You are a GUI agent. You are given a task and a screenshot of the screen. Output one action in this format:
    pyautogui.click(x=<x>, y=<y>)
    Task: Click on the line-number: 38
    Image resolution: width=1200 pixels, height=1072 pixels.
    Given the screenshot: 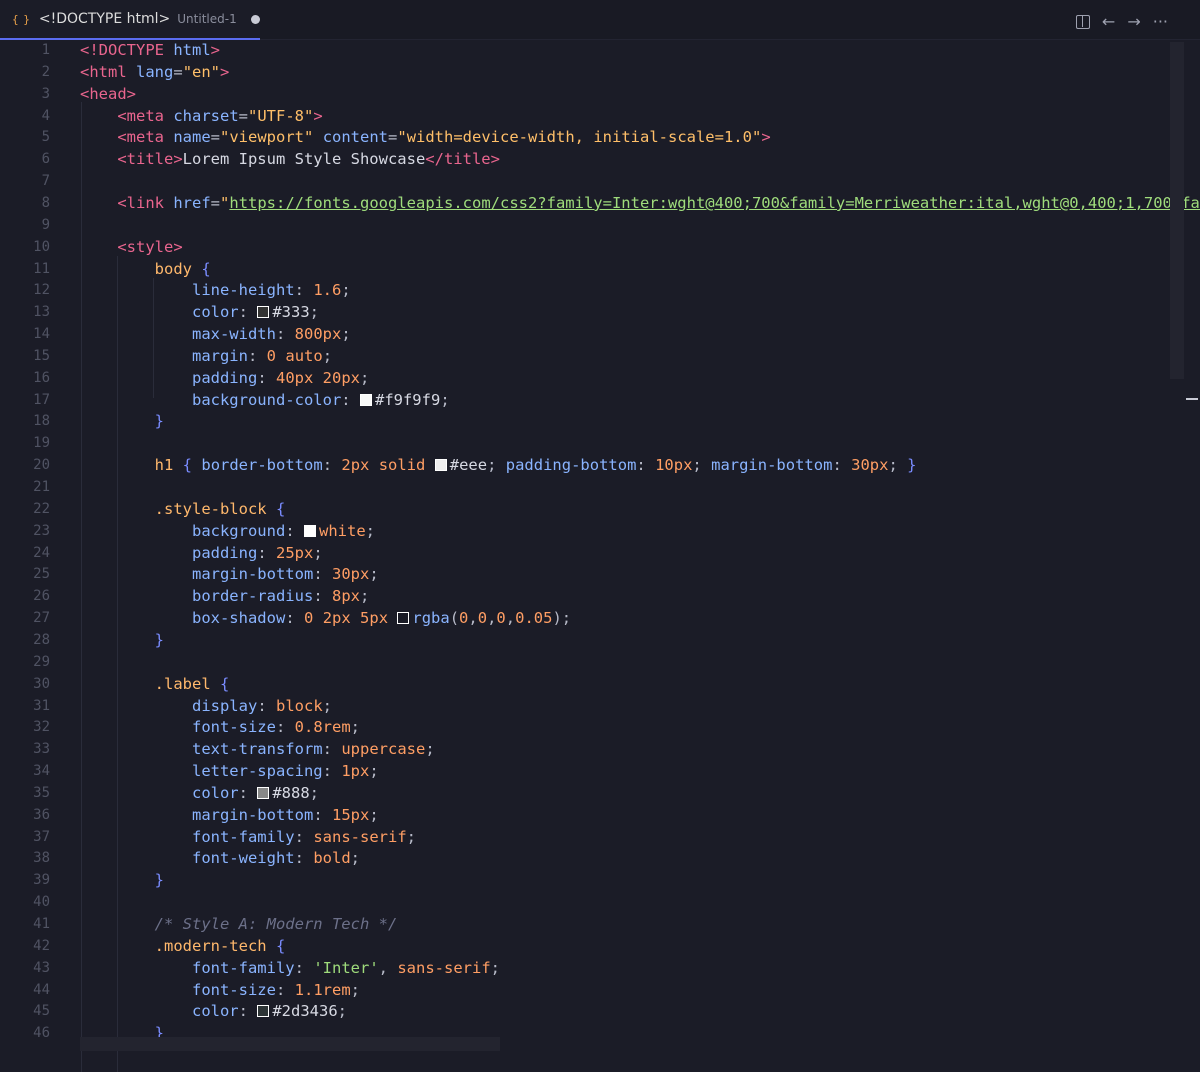 What is the action you would take?
    pyautogui.click(x=41, y=858)
    